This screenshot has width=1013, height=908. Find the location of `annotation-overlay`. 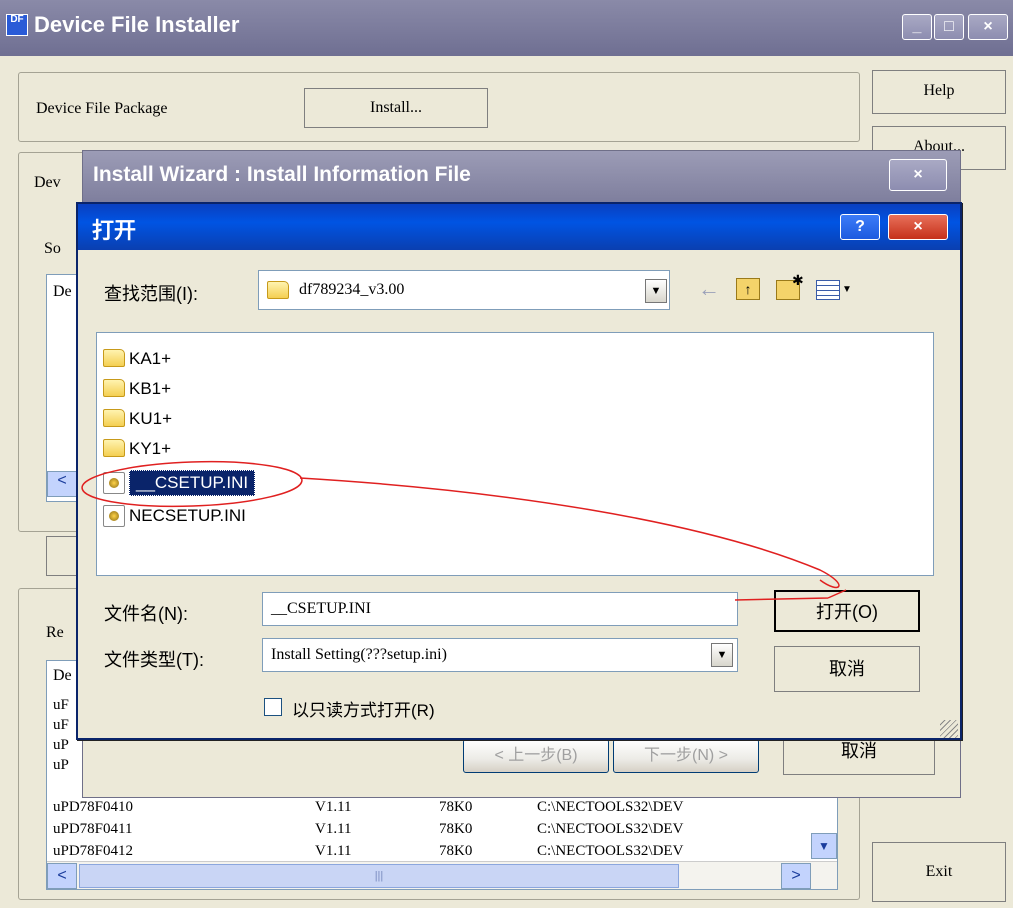

annotation-overlay is located at coordinates (464, 530).